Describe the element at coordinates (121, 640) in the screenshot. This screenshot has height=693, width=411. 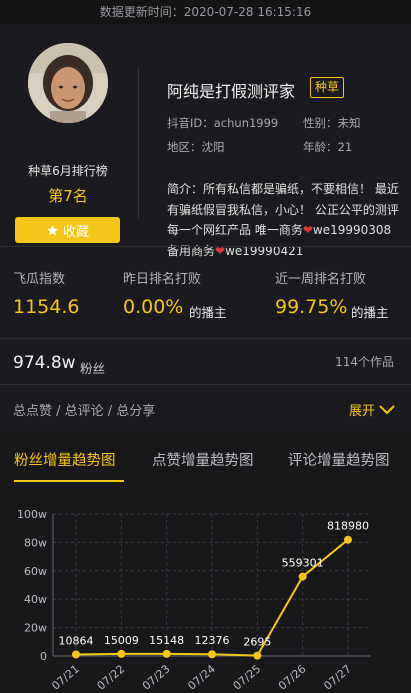
I see `data-label: 15009` at that location.